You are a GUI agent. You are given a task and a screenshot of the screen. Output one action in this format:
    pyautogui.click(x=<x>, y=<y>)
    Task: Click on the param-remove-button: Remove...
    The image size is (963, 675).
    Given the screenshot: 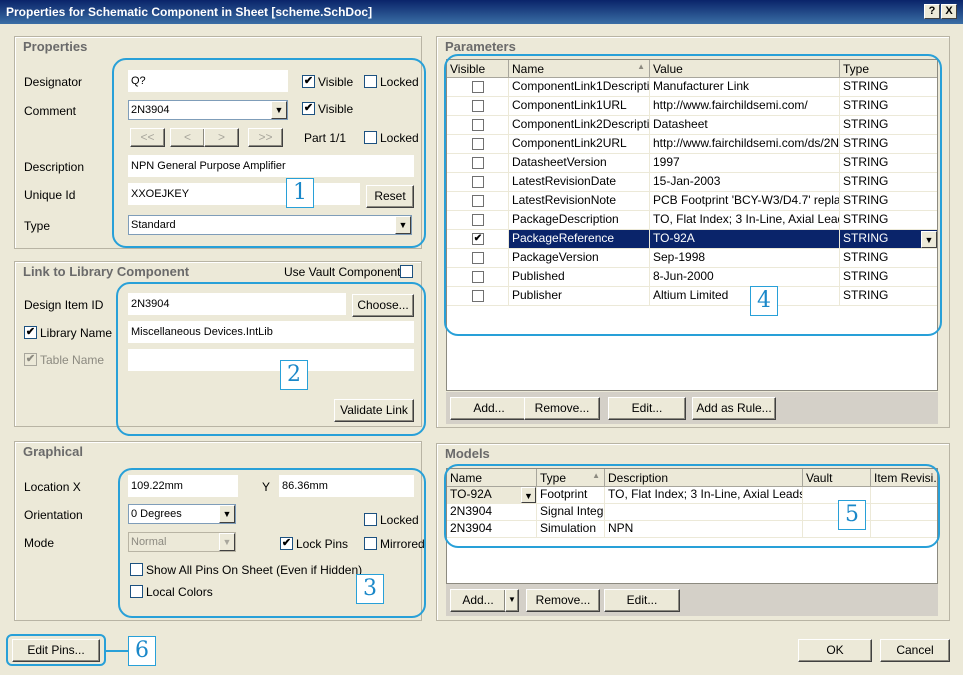 What is the action you would take?
    pyautogui.click(x=562, y=408)
    